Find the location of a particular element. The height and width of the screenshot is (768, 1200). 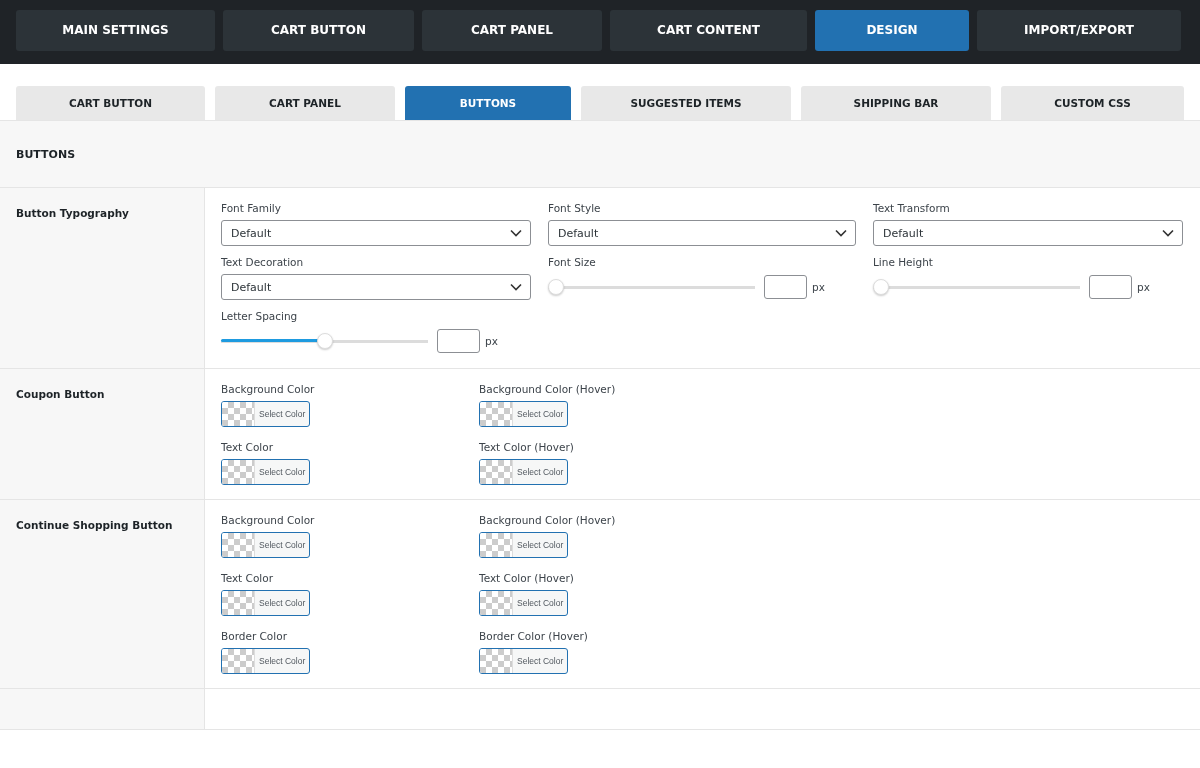

main-tab: DESIGN is located at coordinates (892, 30).